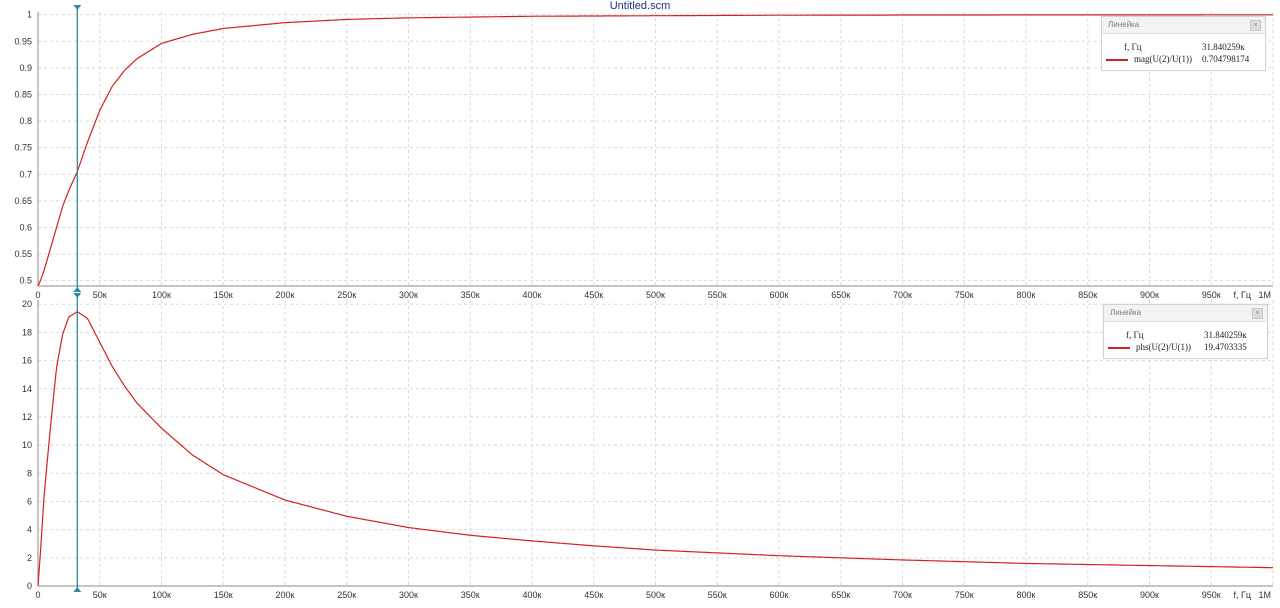 The width and height of the screenshot is (1280, 608). Describe the element at coordinates (29, 530) in the screenshot. I see `y-tick-label: 4` at that location.